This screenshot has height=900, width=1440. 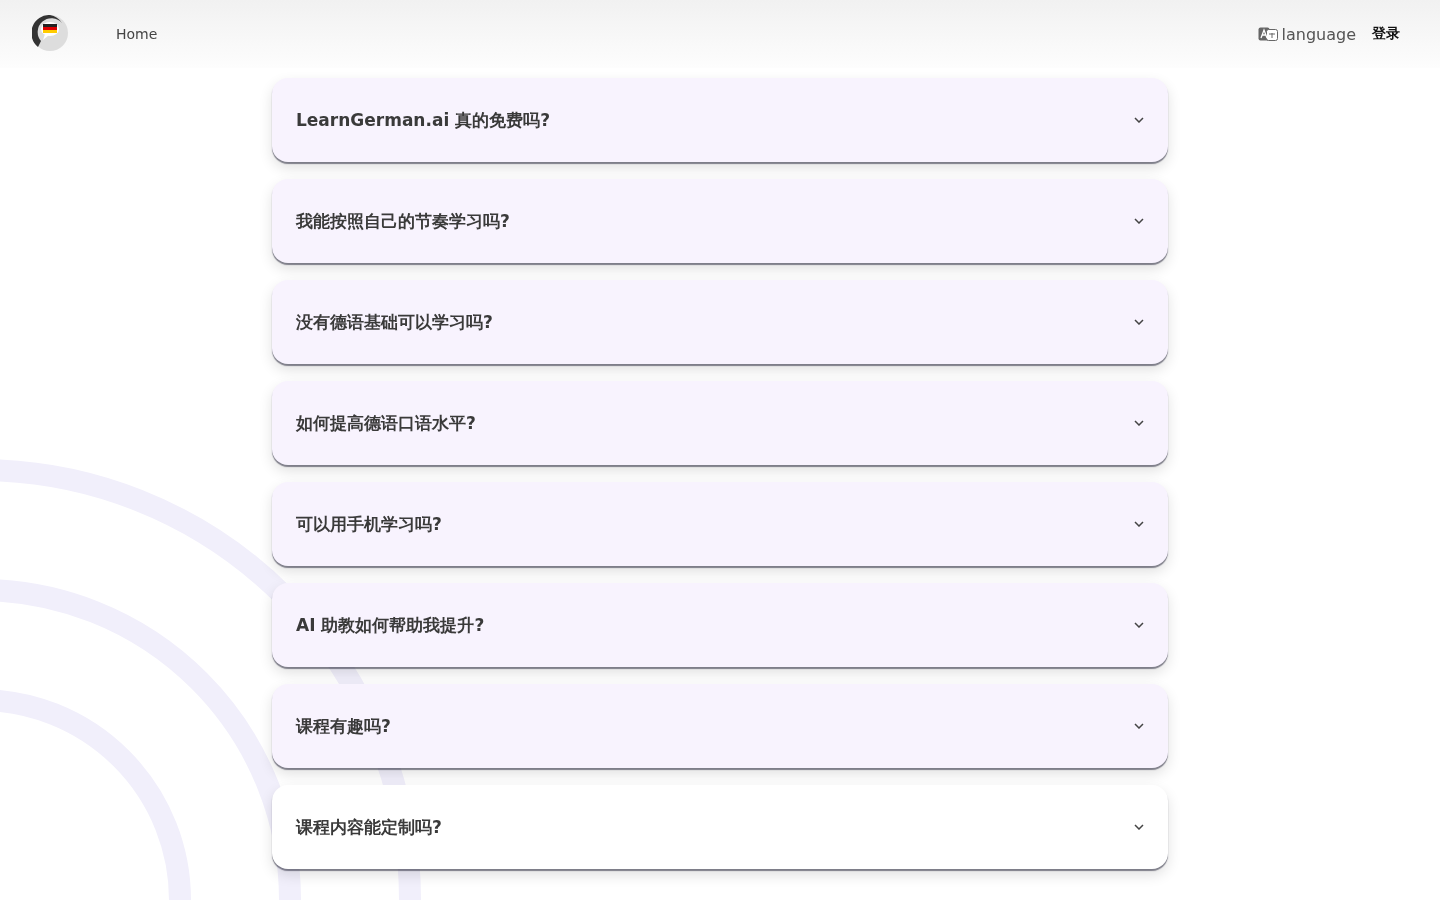 I want to click on translate-icon, so click(x=1267, y=34).